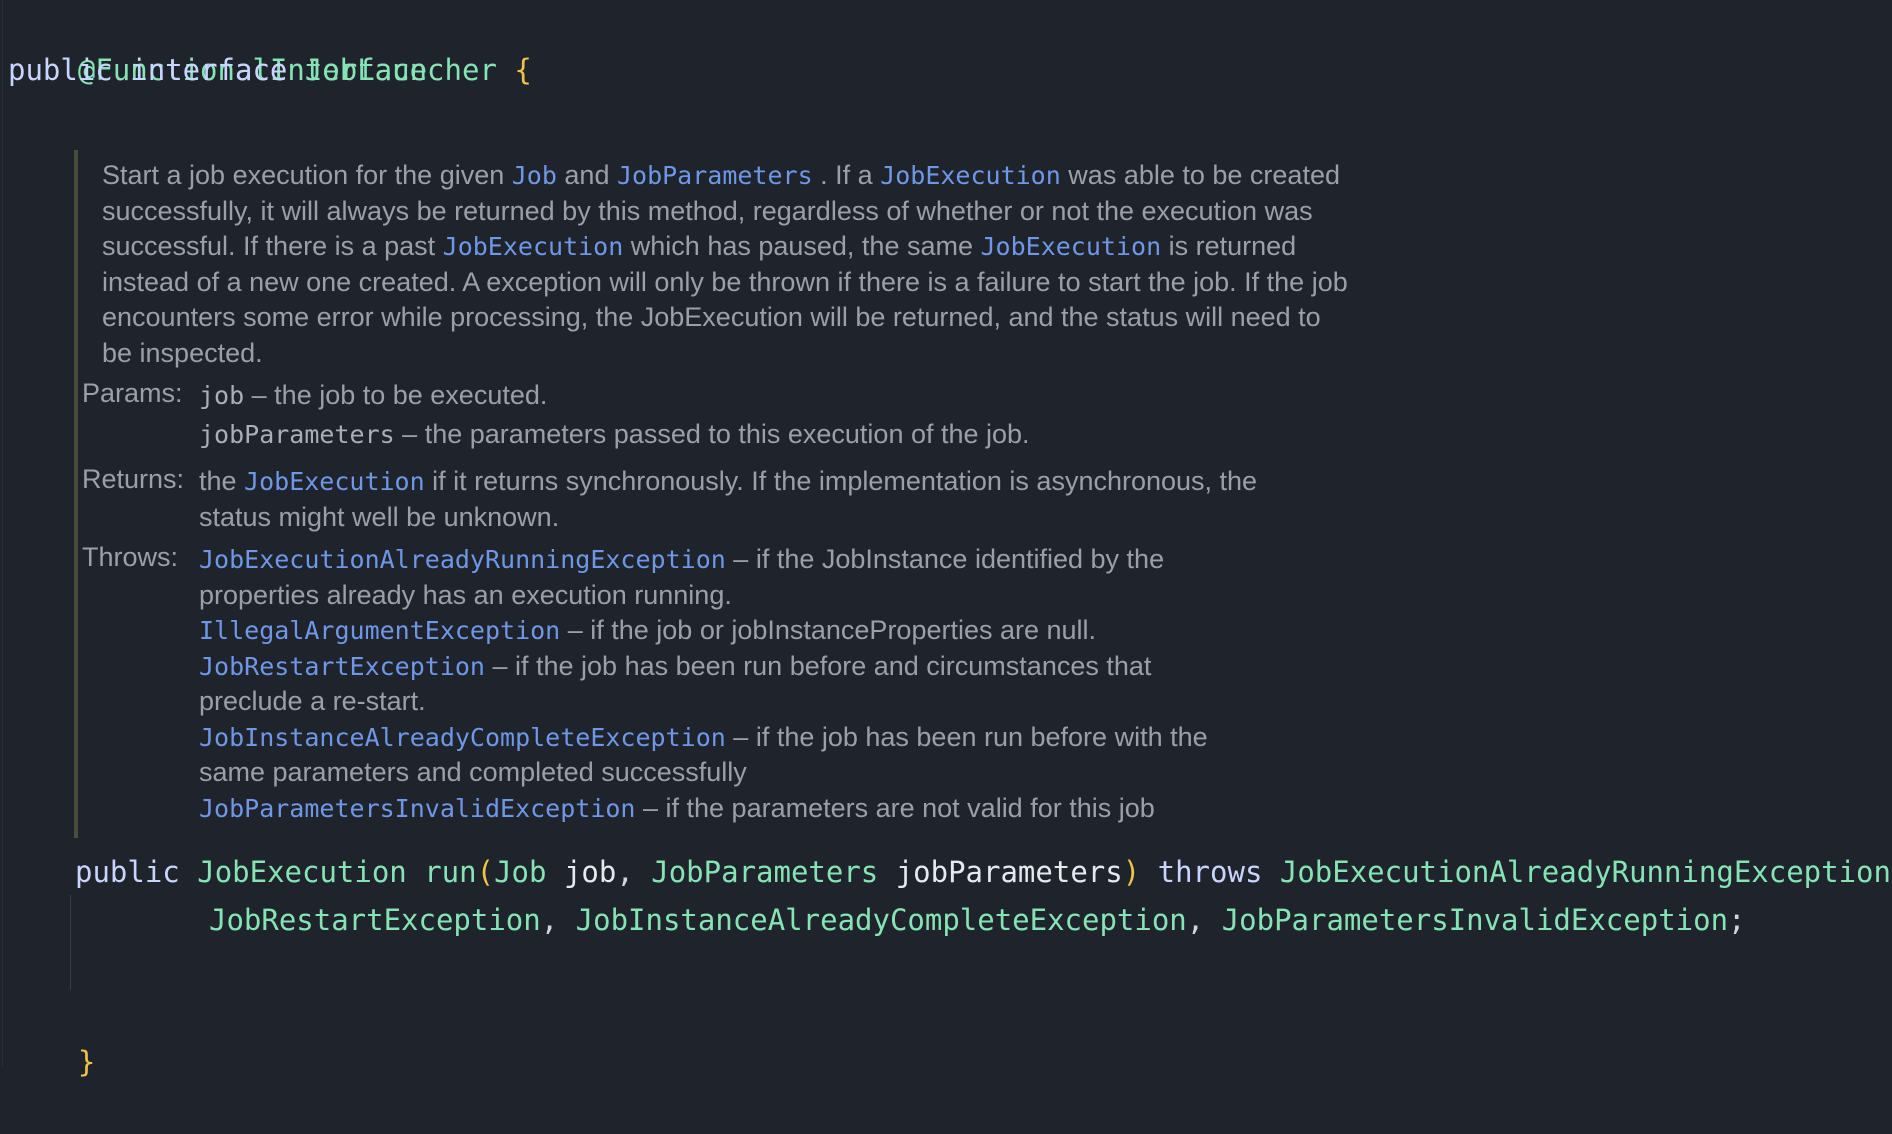 This screenshot has width=1892, height=1134. I want to click on doc-text: which has paused, the same, so click(802, 246).